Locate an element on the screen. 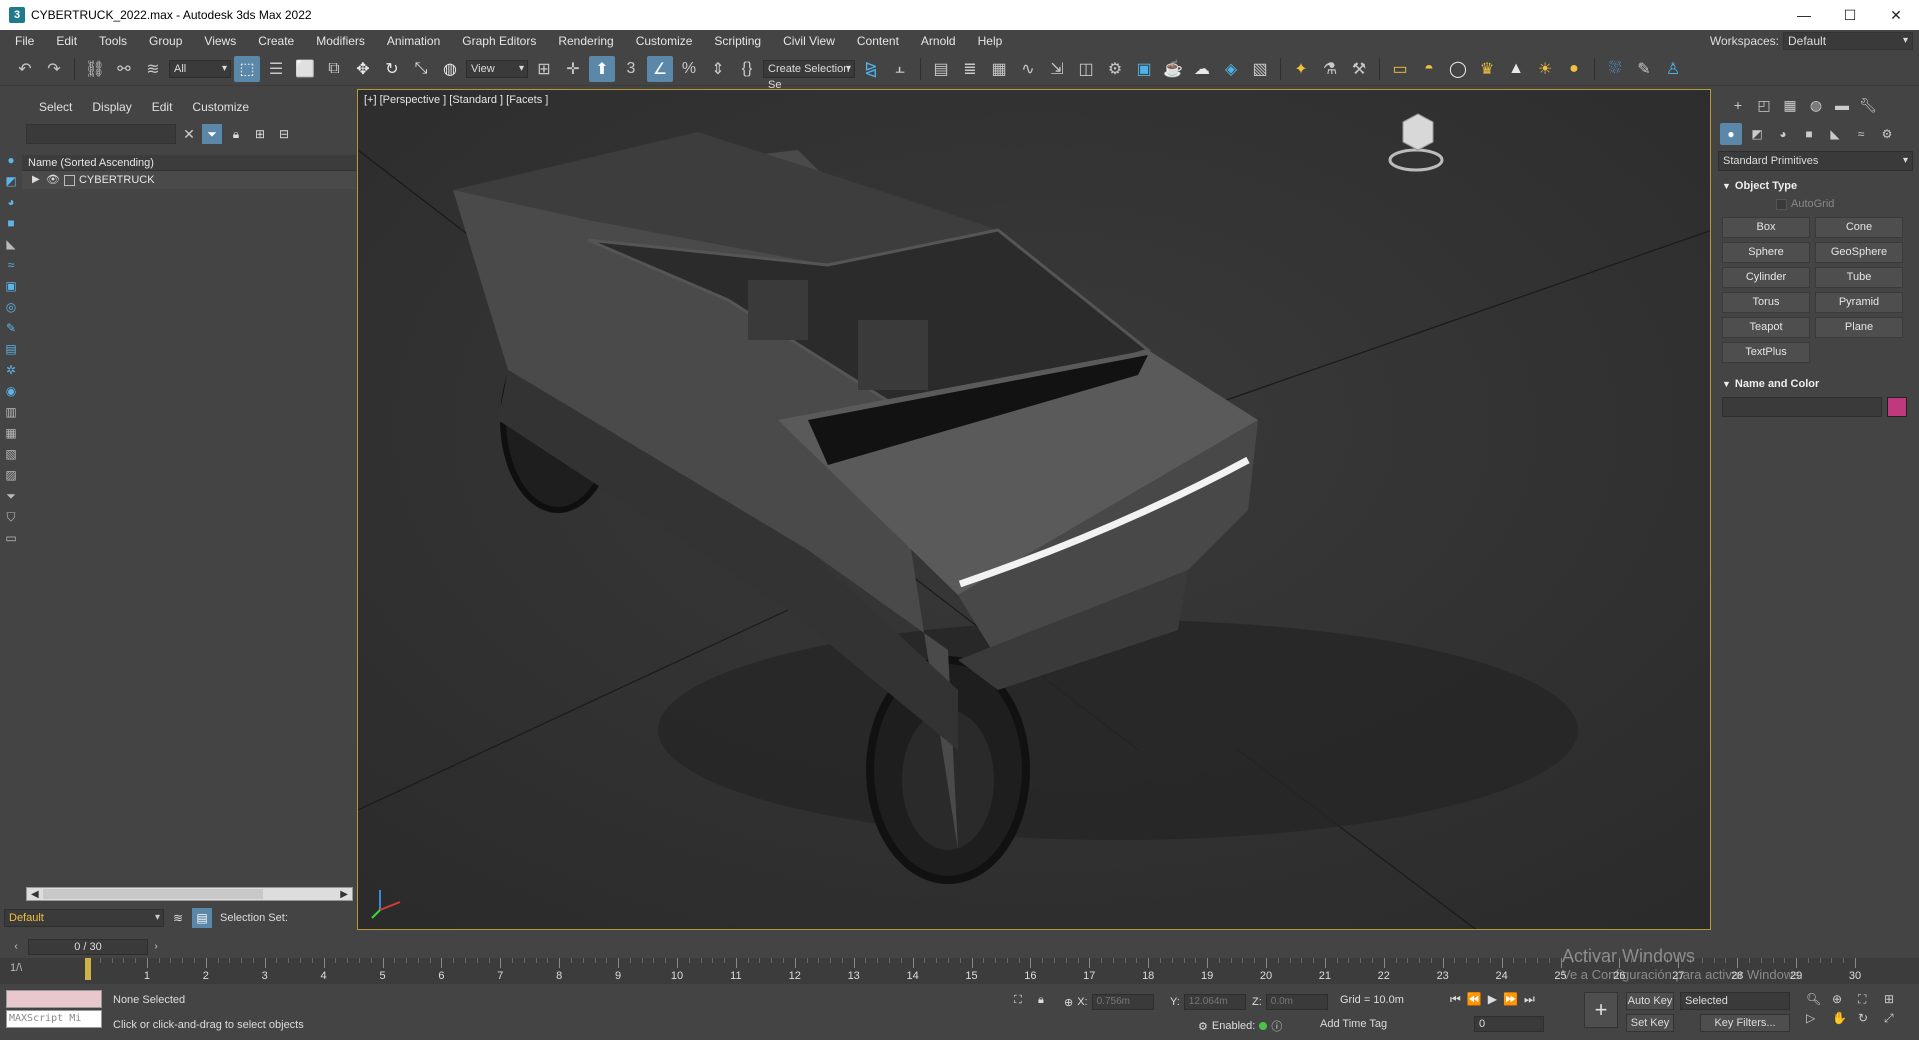 The height and width of the screenshot is (1040, 1919). curve-editor-icon: ∿ is located at coordinates (1028, 69).